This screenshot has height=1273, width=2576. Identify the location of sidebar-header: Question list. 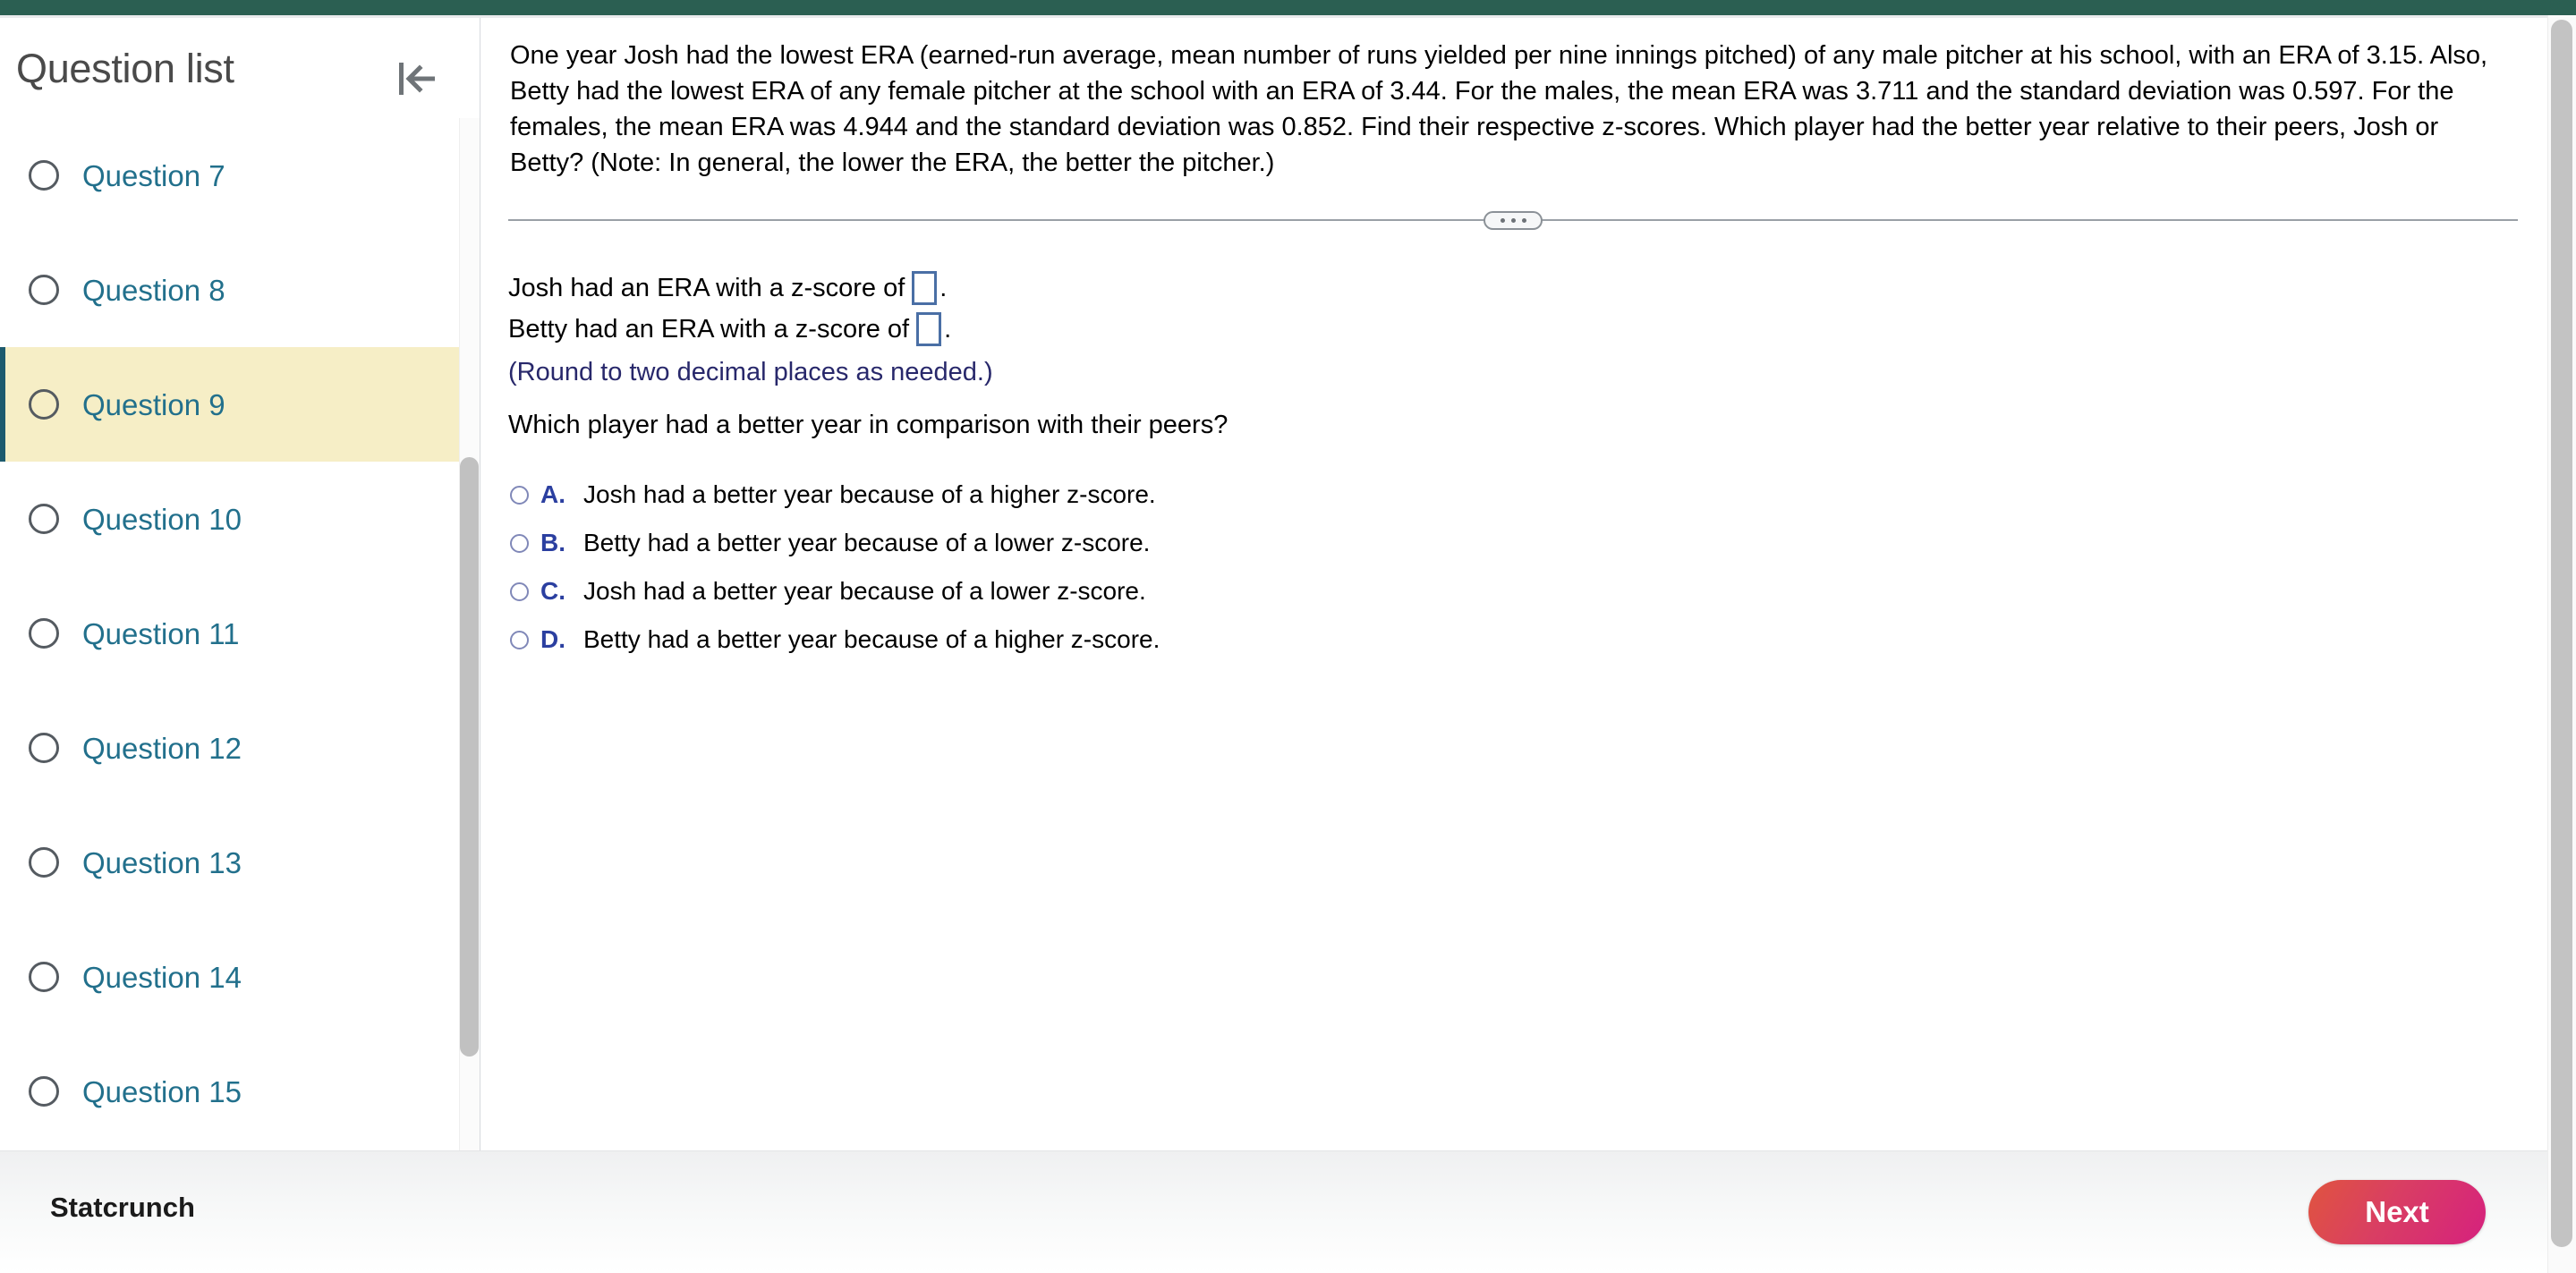
(240, 68).